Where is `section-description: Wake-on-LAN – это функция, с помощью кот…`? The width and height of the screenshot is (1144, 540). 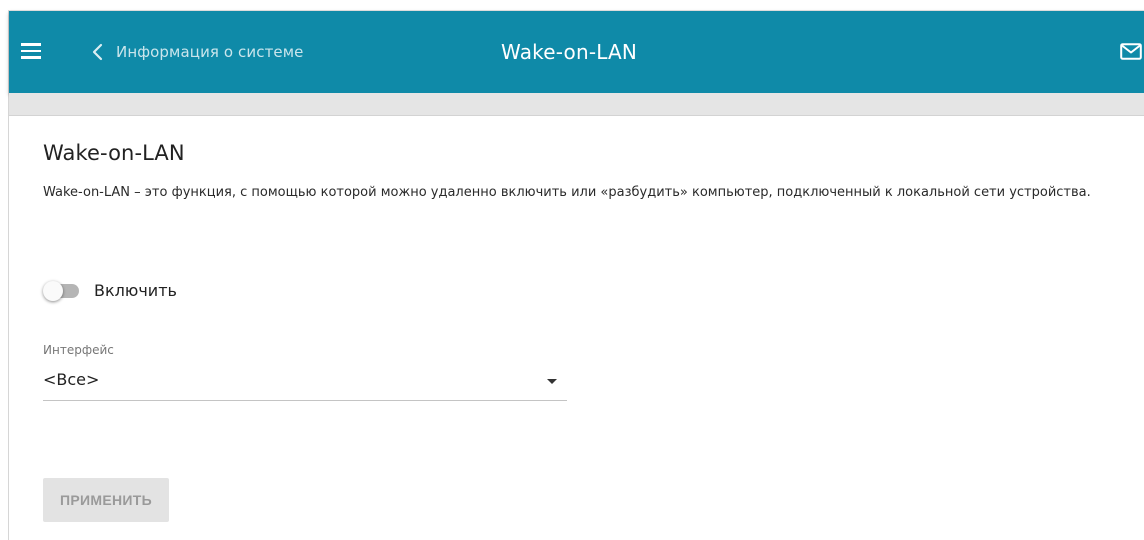
section-description: Wake-on-LAN – это функция, с помощью кот… is located at coordinates (567, 192).